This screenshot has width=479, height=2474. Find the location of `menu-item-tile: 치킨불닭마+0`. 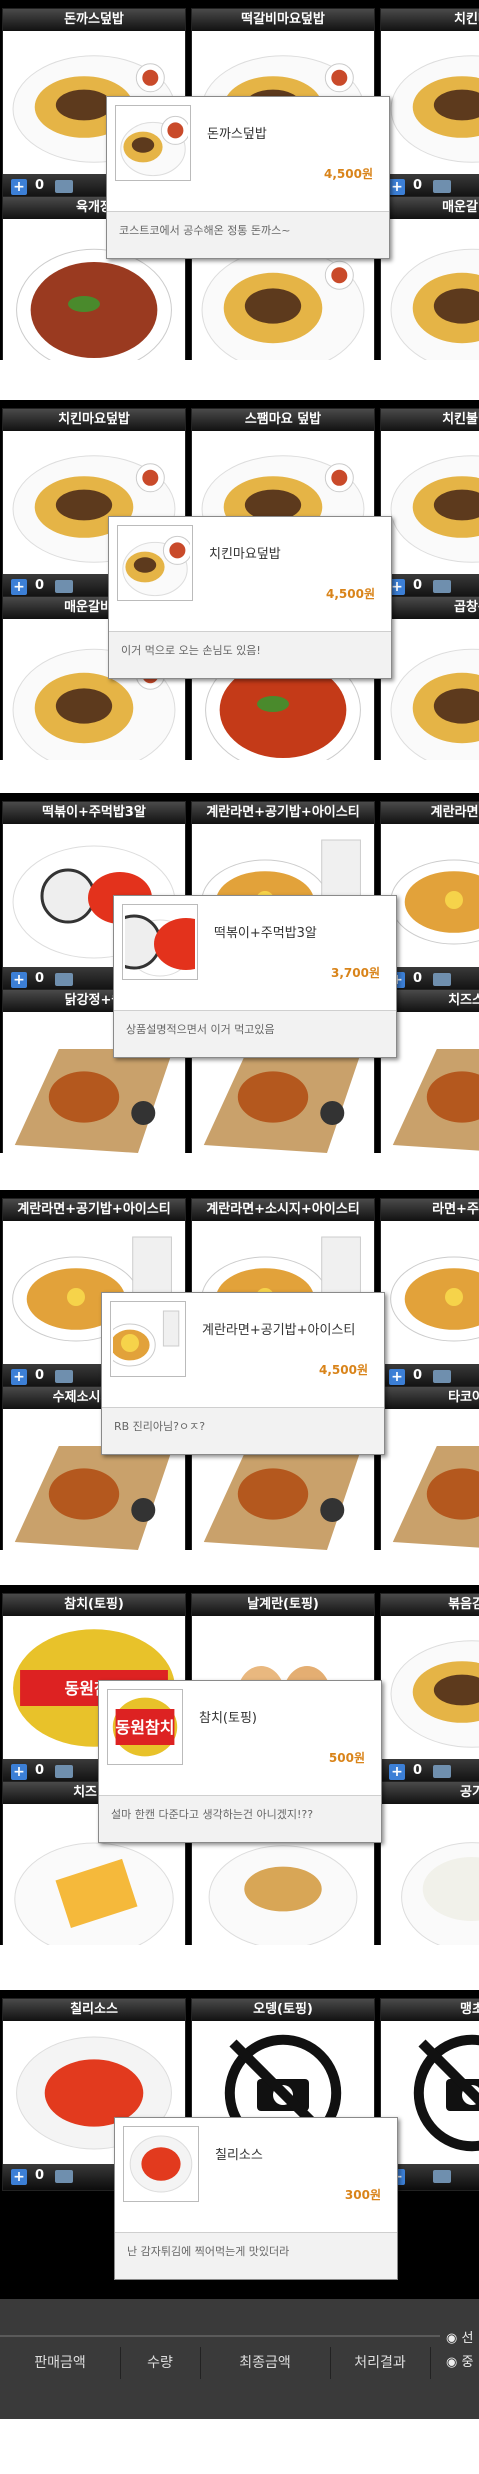

menu-item-tile: 치킨불닭마+0 is located at coordinates (429, 504).